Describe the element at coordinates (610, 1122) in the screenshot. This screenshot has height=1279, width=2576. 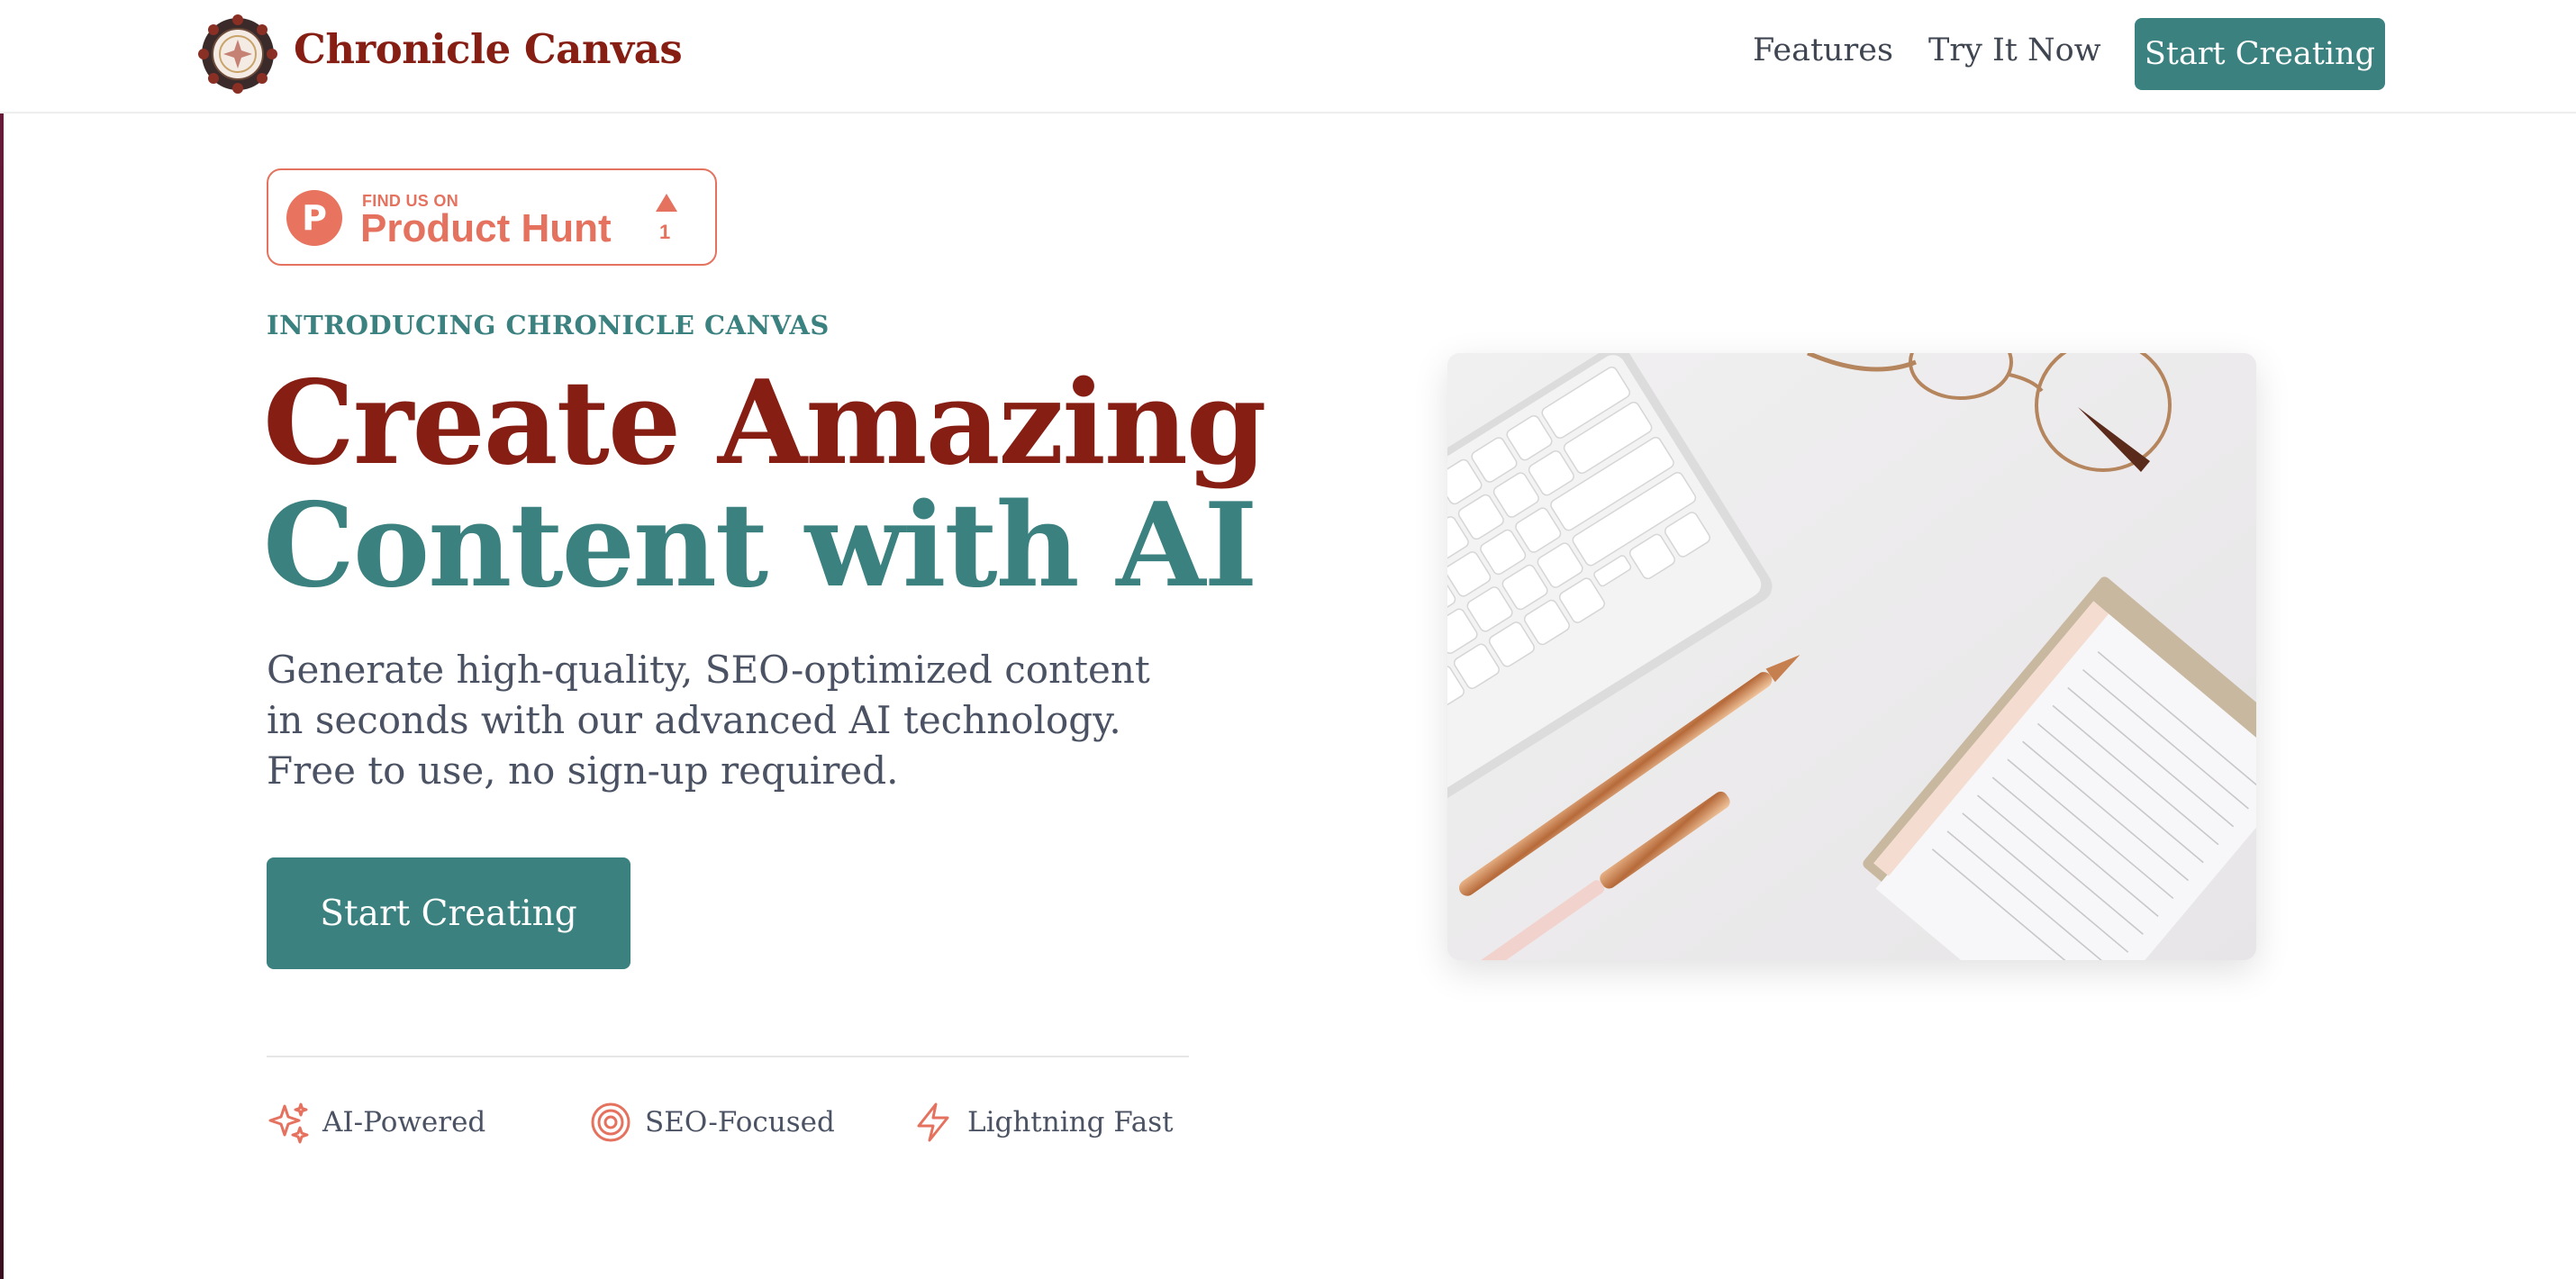
I see `target-icon` at that location.